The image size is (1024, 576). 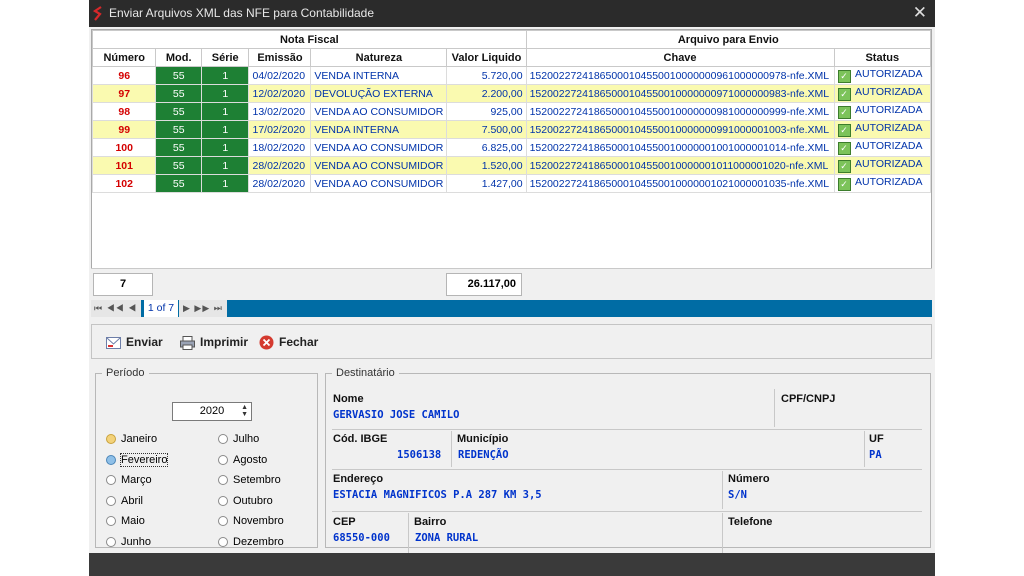 I want to click on month-radio: Setembro, so click(x=249, y=480).